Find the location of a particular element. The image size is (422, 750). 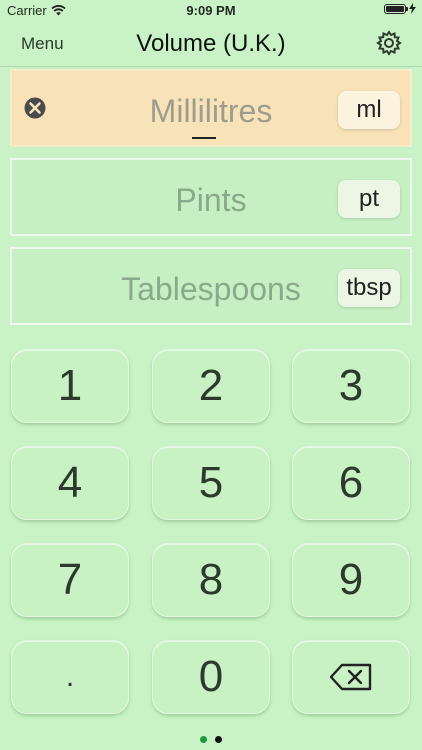

backspace-key is located at coordinates (351, 677).